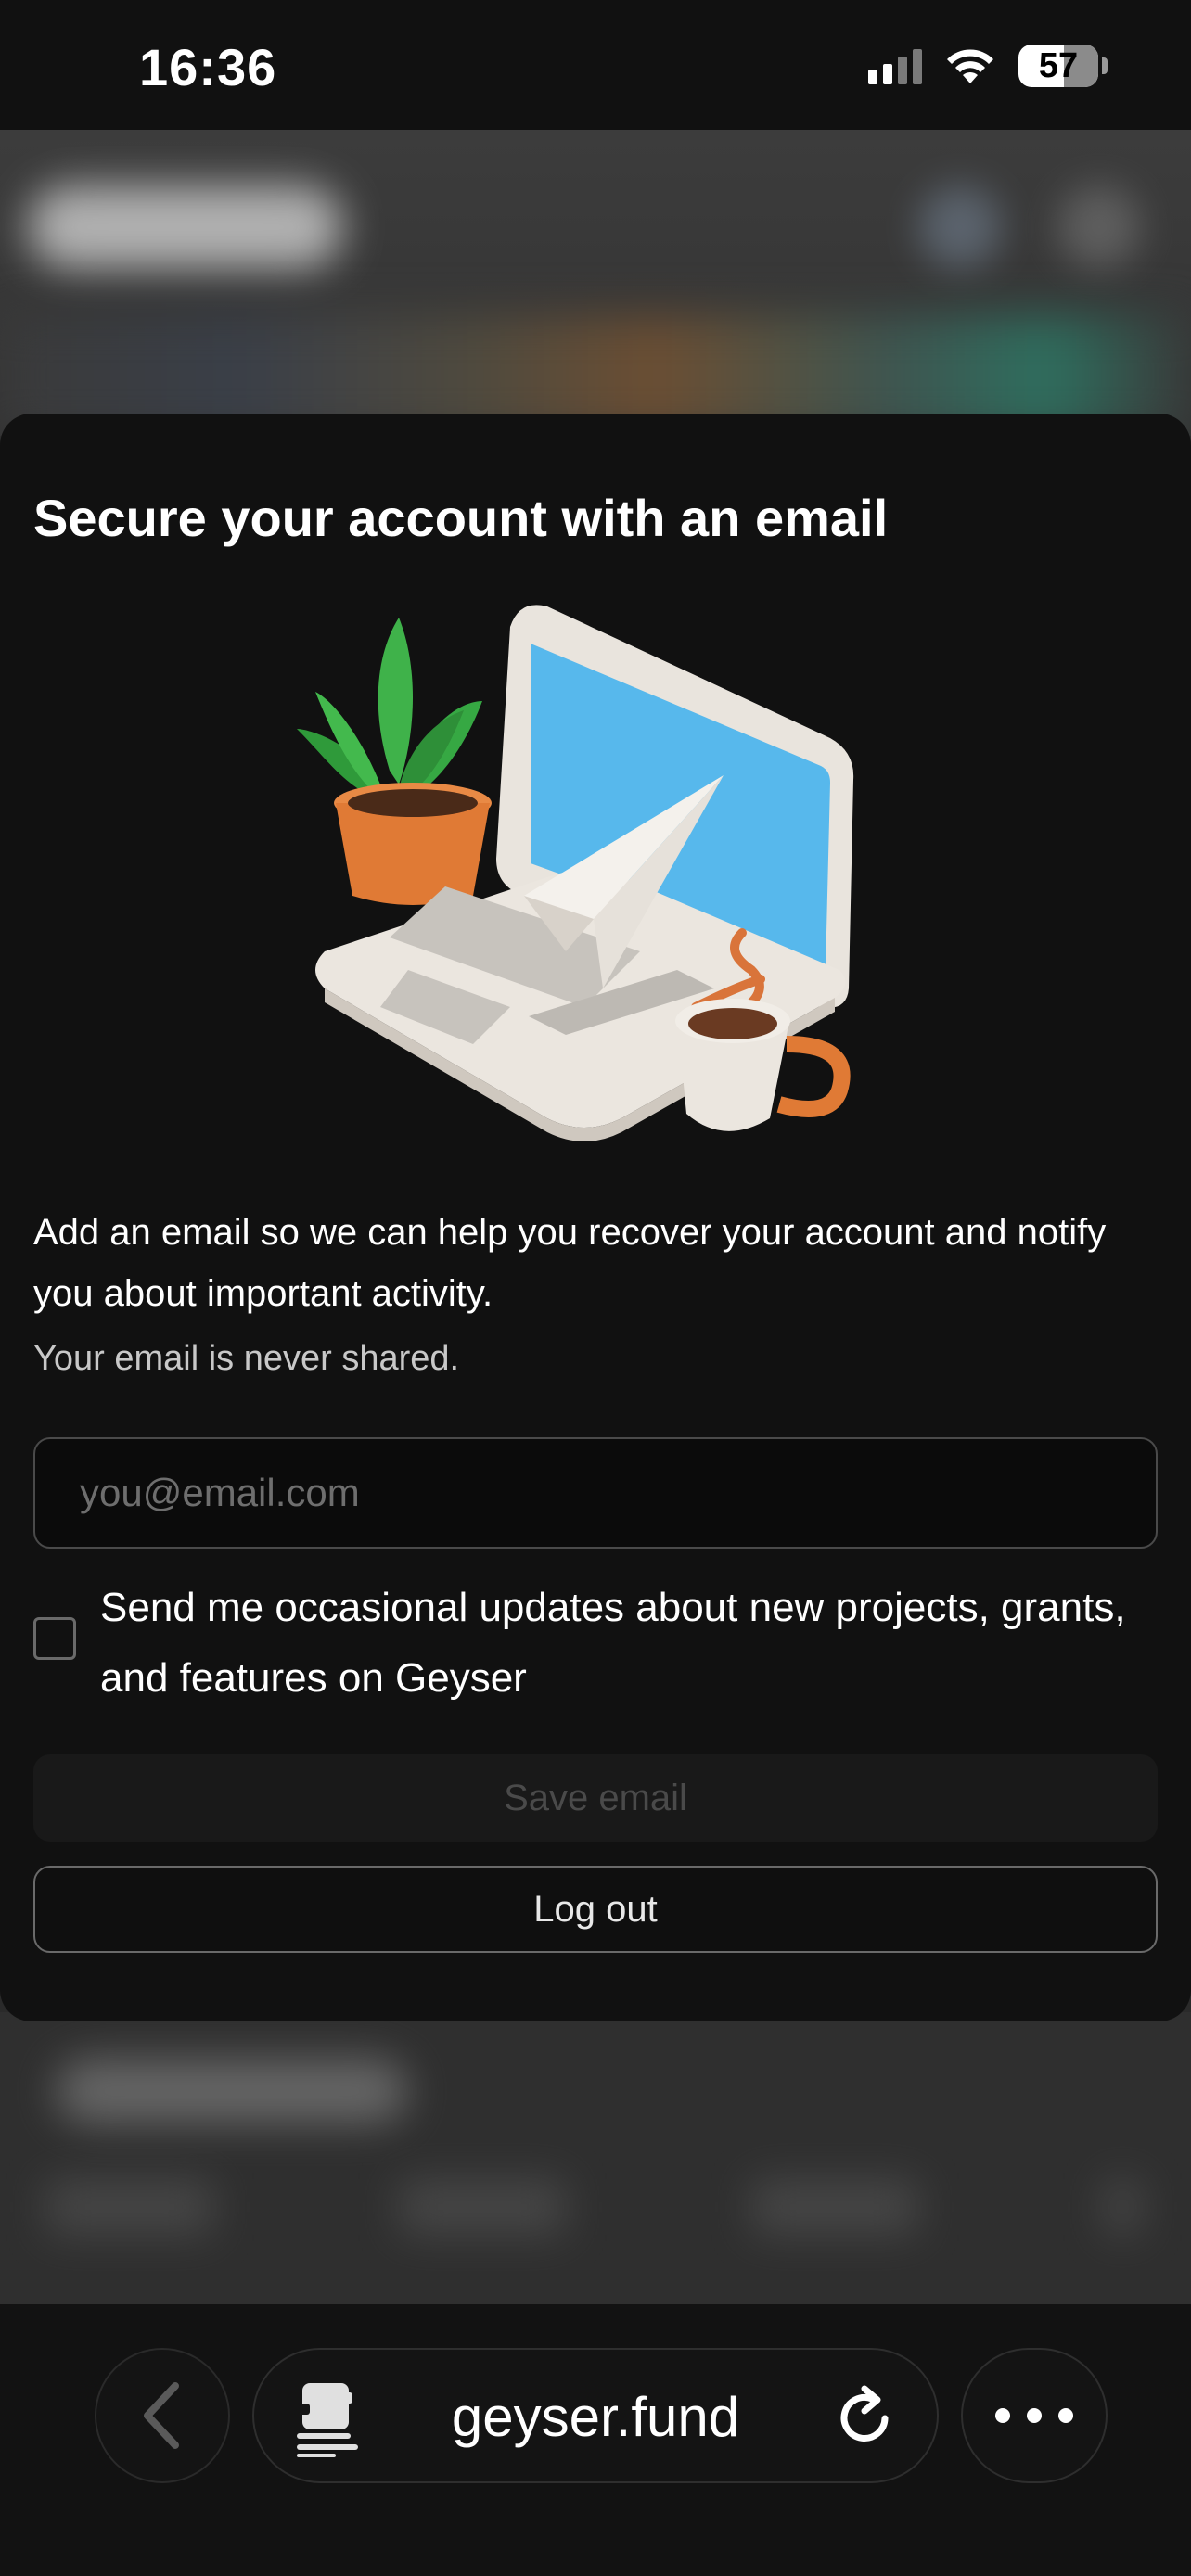 The height and width of the screenshot is (2576, 1191). What do you see at coordinates (895, 66) in the screenshot?
I see `signal-icon` at bounding box center [895, 66].